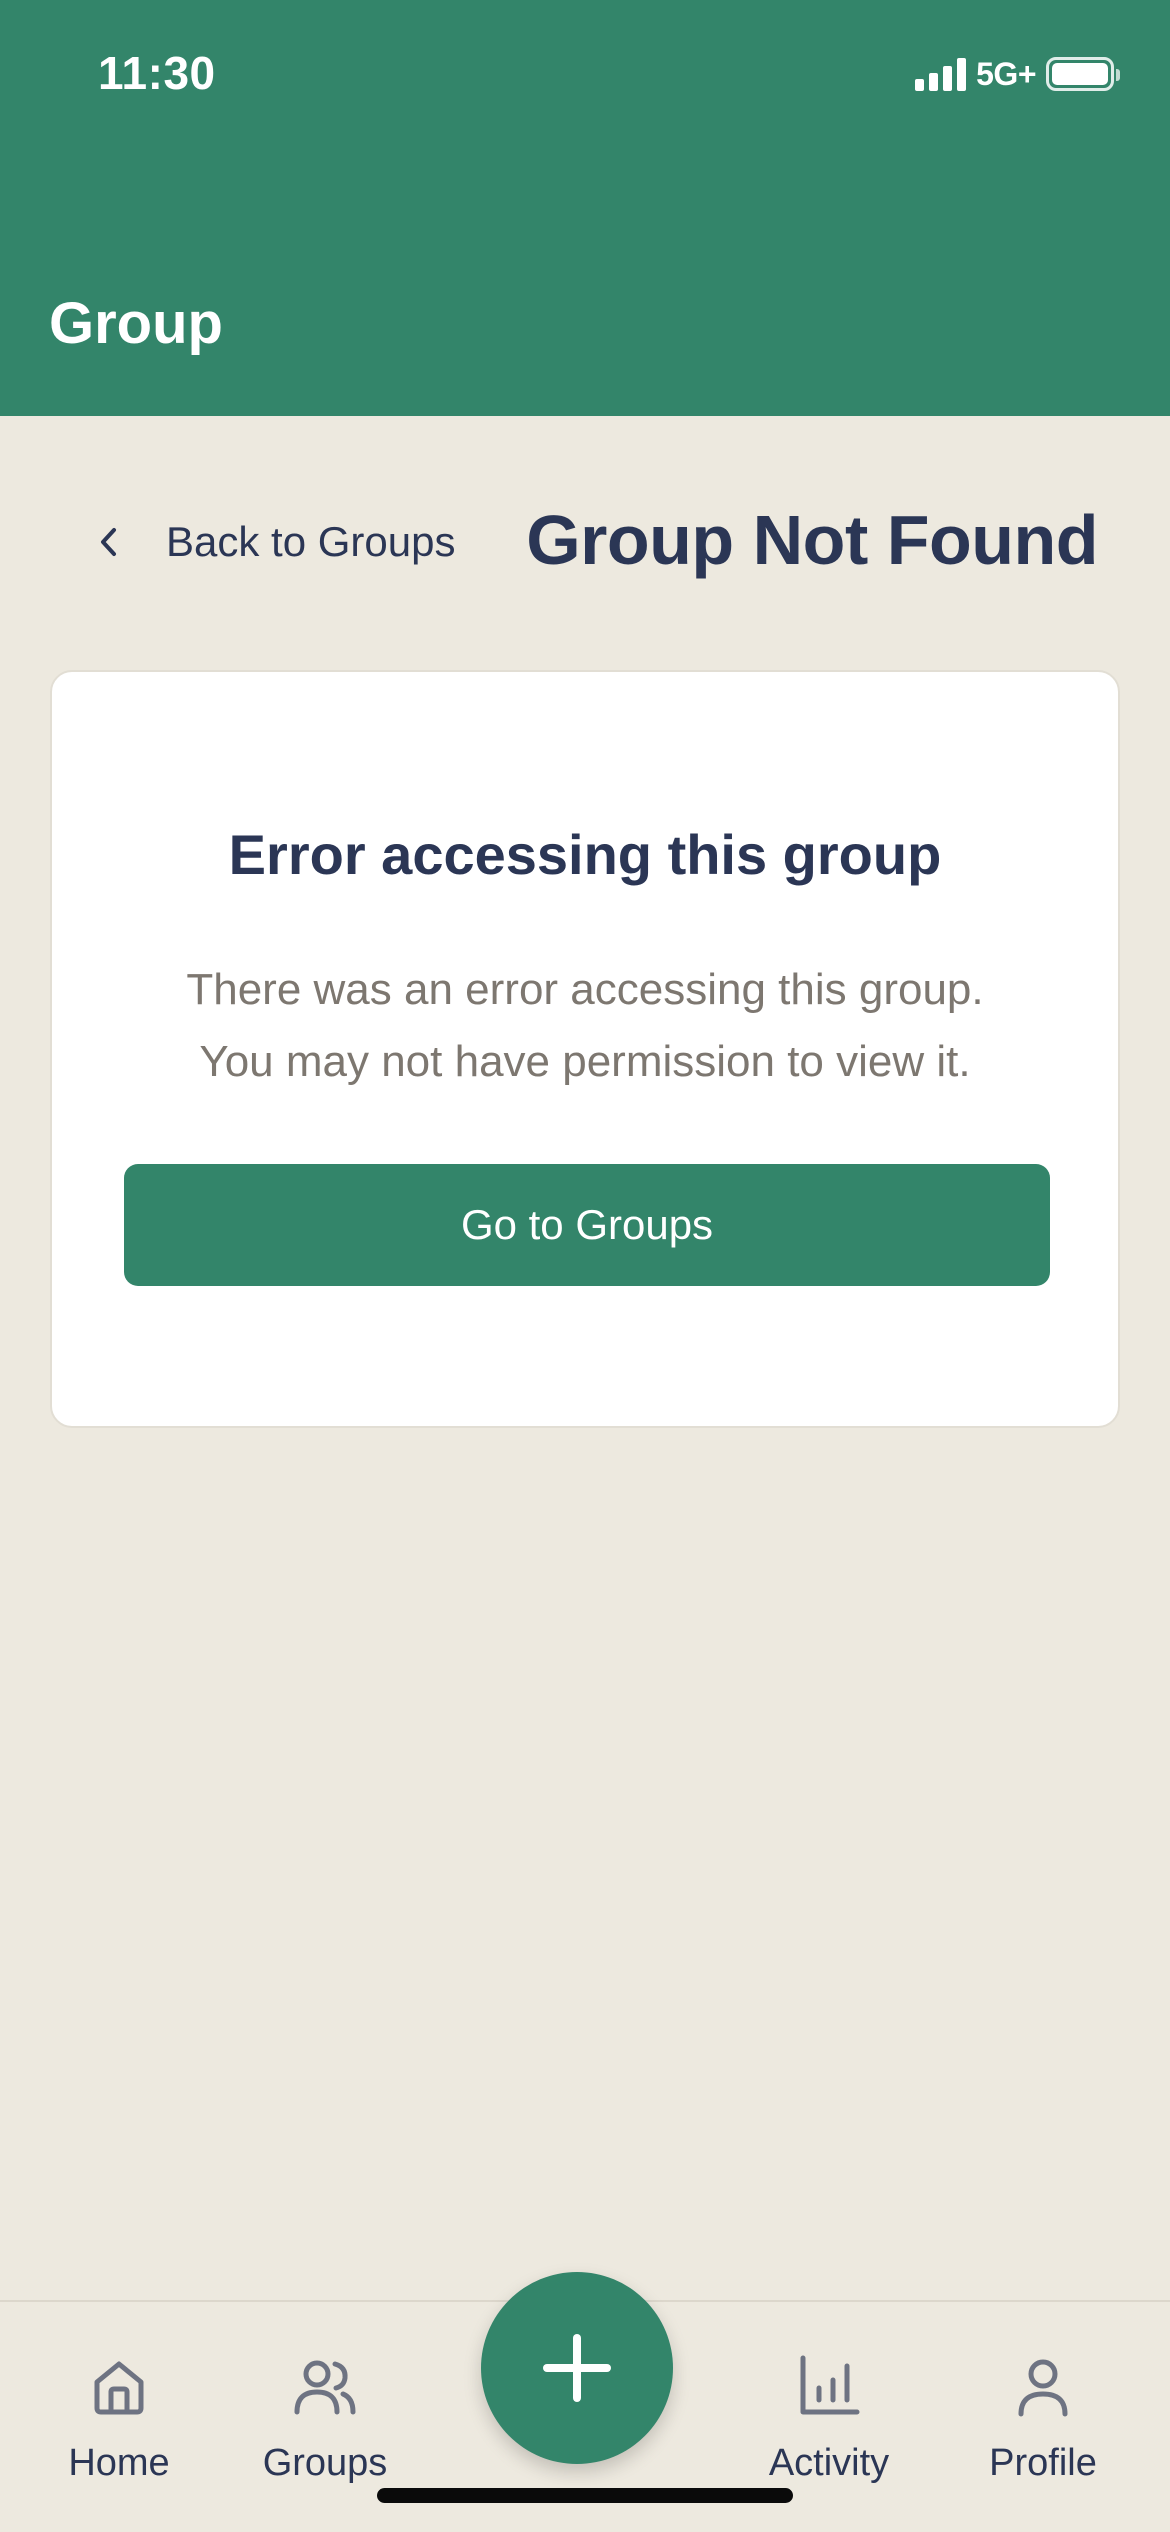 Image resolution: width=1170 pixels, height=2532 pixels. I want to click on go-to-groups-button: Go to Groups, so click(587, 1225).